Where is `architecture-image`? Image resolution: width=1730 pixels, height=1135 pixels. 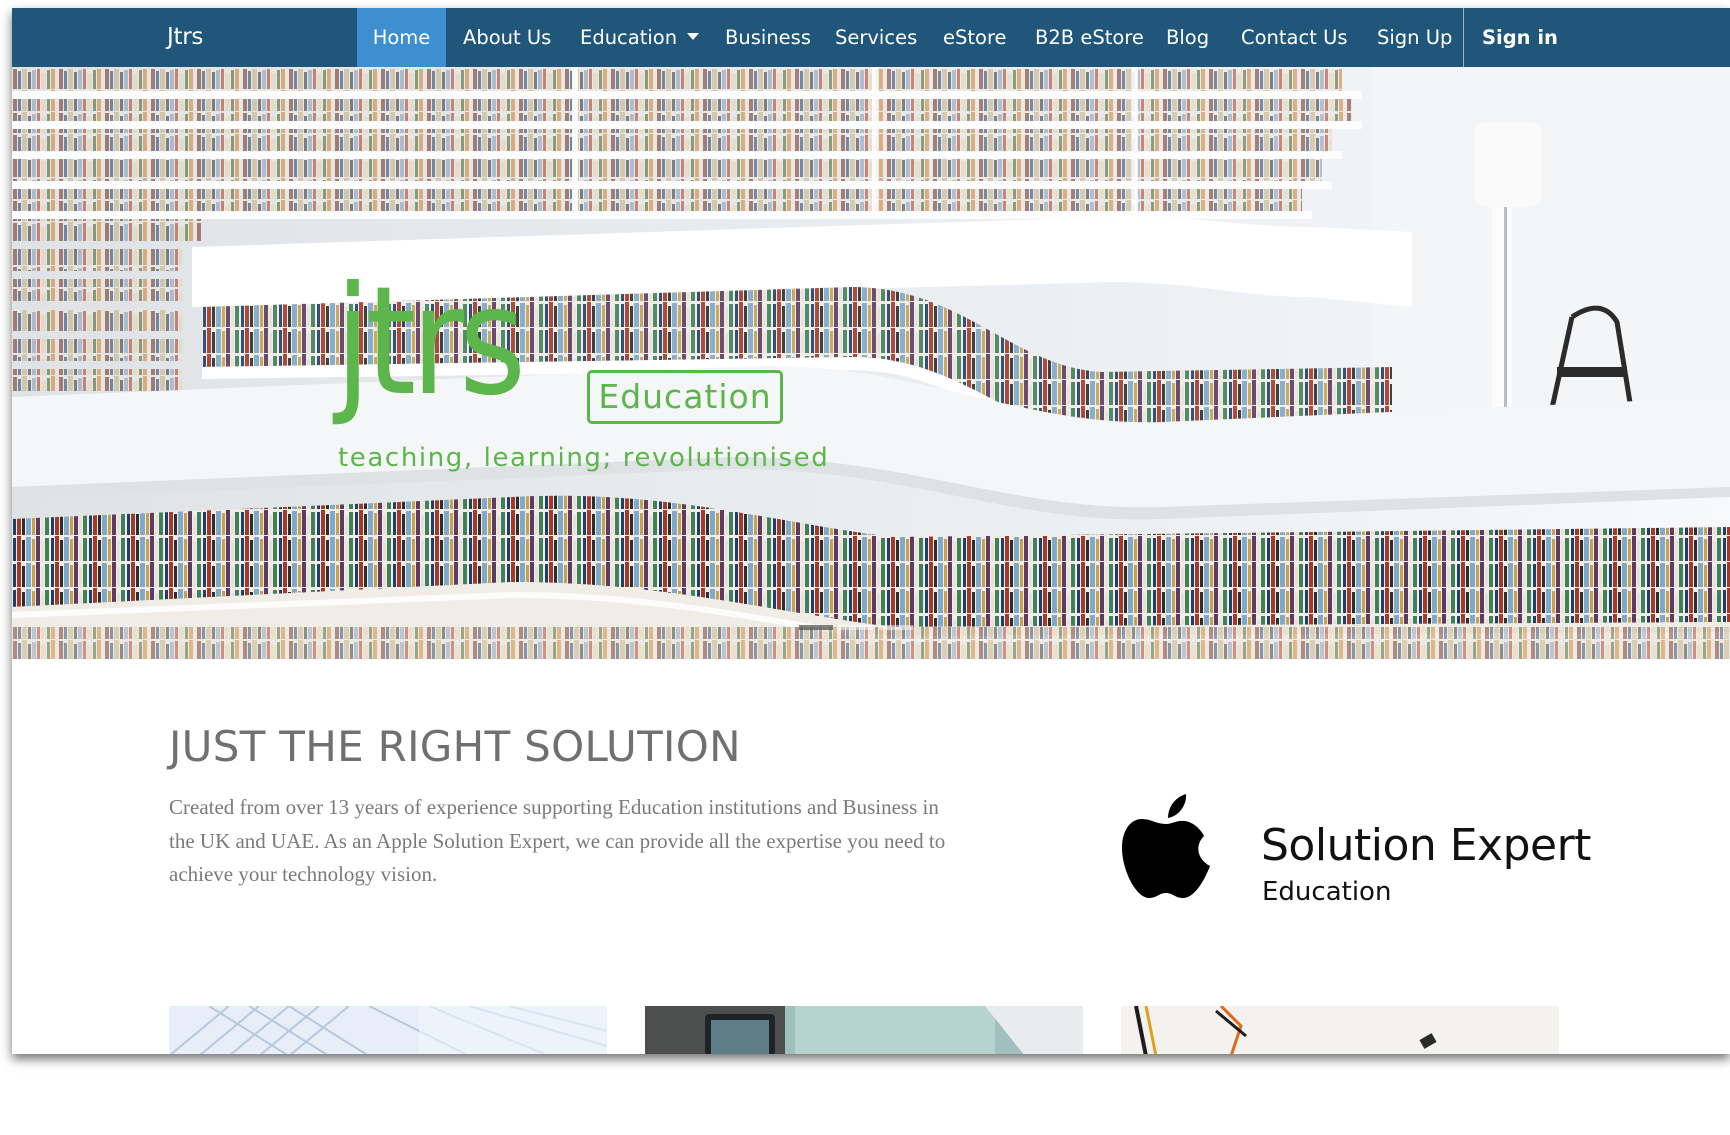
architecture-image is located at coordinates (388, 1030).